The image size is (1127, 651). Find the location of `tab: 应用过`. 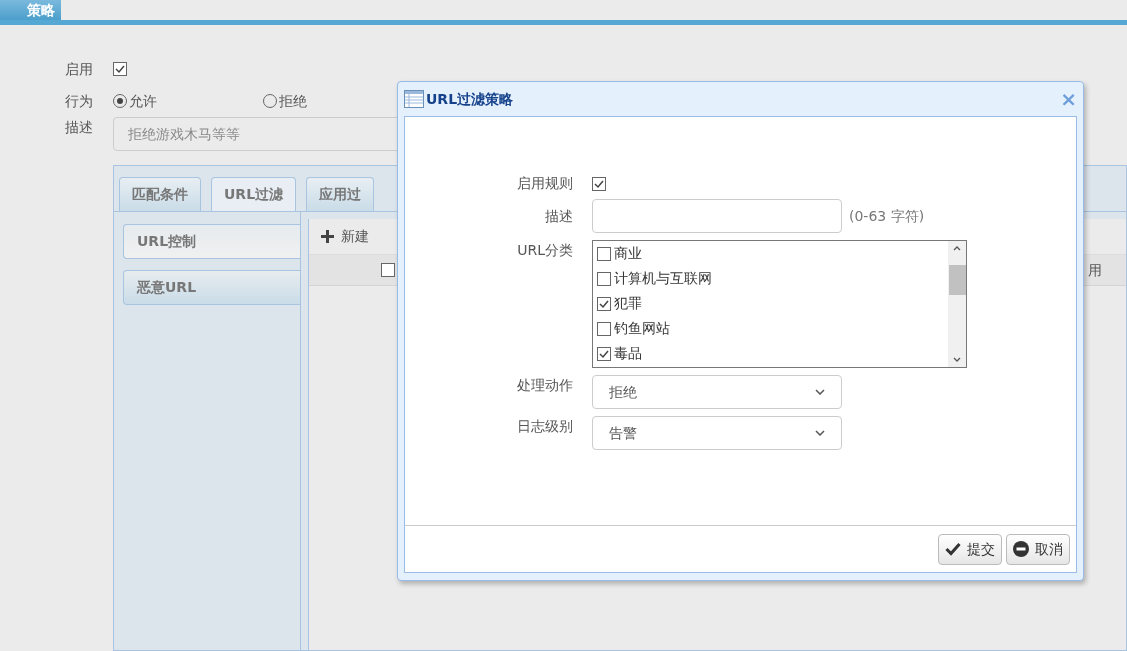

tab: 应用过 is located at coordinates (340, 194).